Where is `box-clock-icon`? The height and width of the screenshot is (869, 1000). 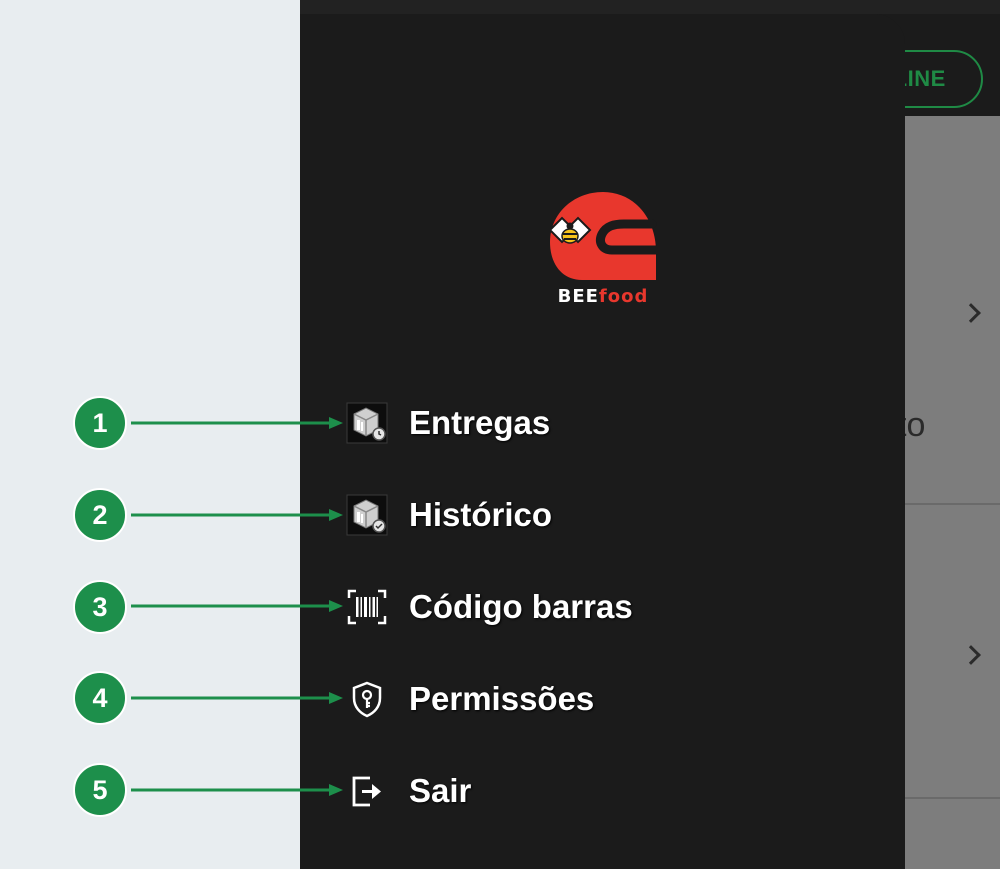 box-clock-icon is located at coordinates (367, 423).